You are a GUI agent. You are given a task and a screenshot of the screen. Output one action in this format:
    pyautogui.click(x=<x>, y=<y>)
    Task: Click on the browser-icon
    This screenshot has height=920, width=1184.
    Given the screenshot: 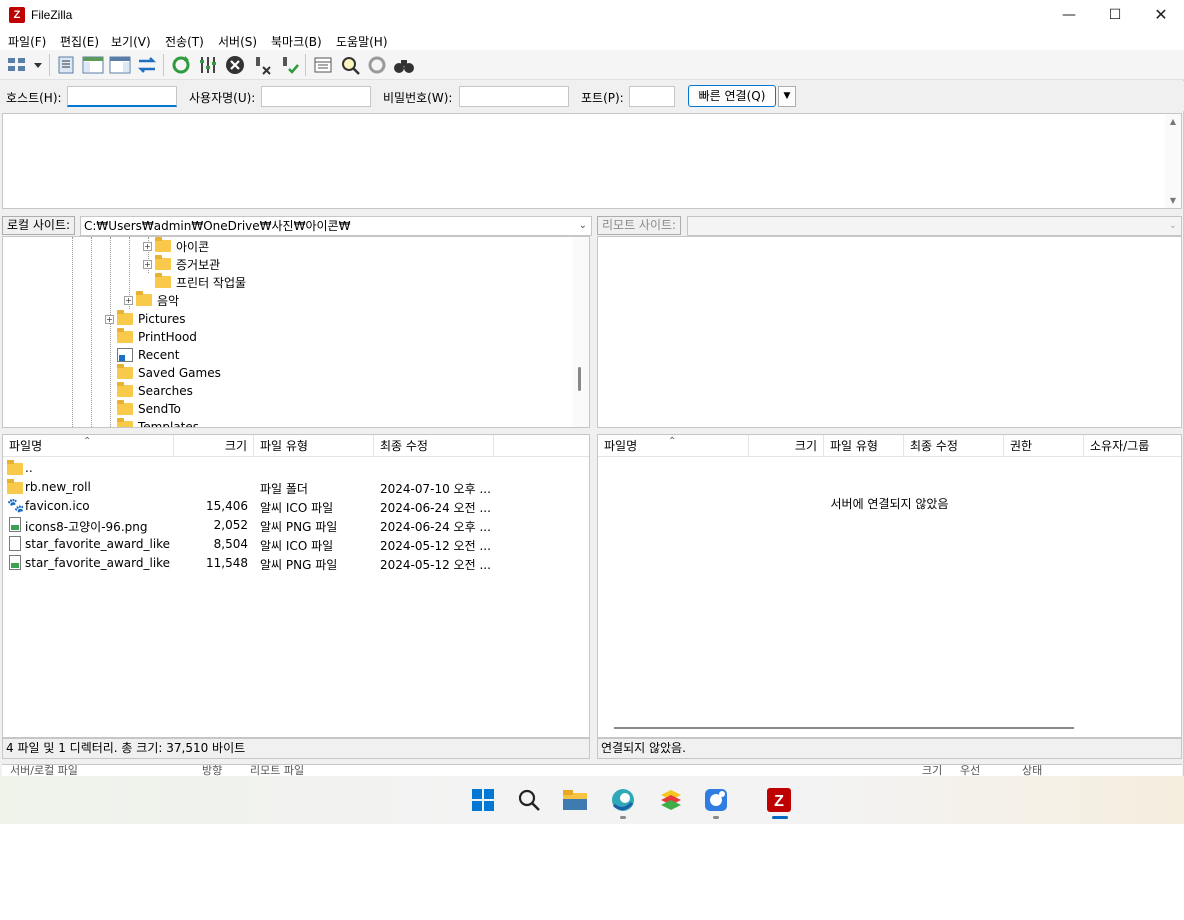 What is the action you would take?
    pyautogui.click(x=623, y=800)
    